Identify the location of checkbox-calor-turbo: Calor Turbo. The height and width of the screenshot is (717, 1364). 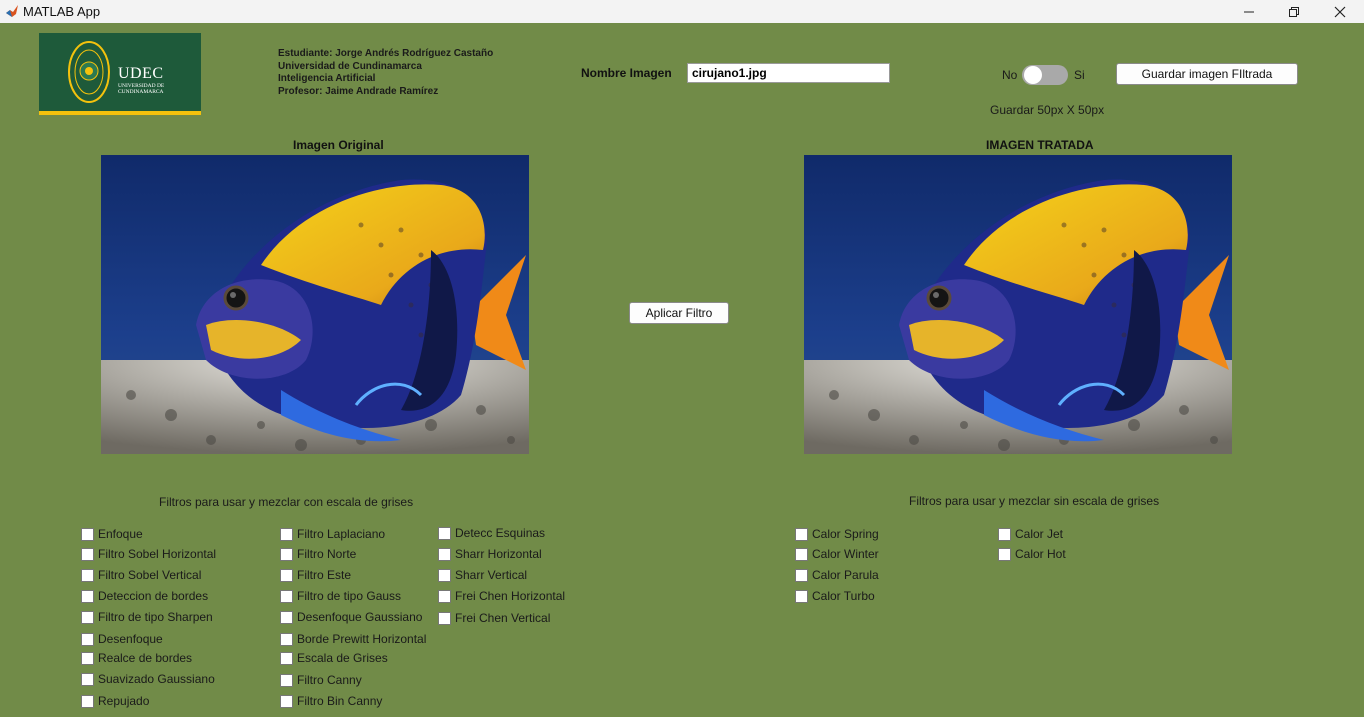
(835, 596).